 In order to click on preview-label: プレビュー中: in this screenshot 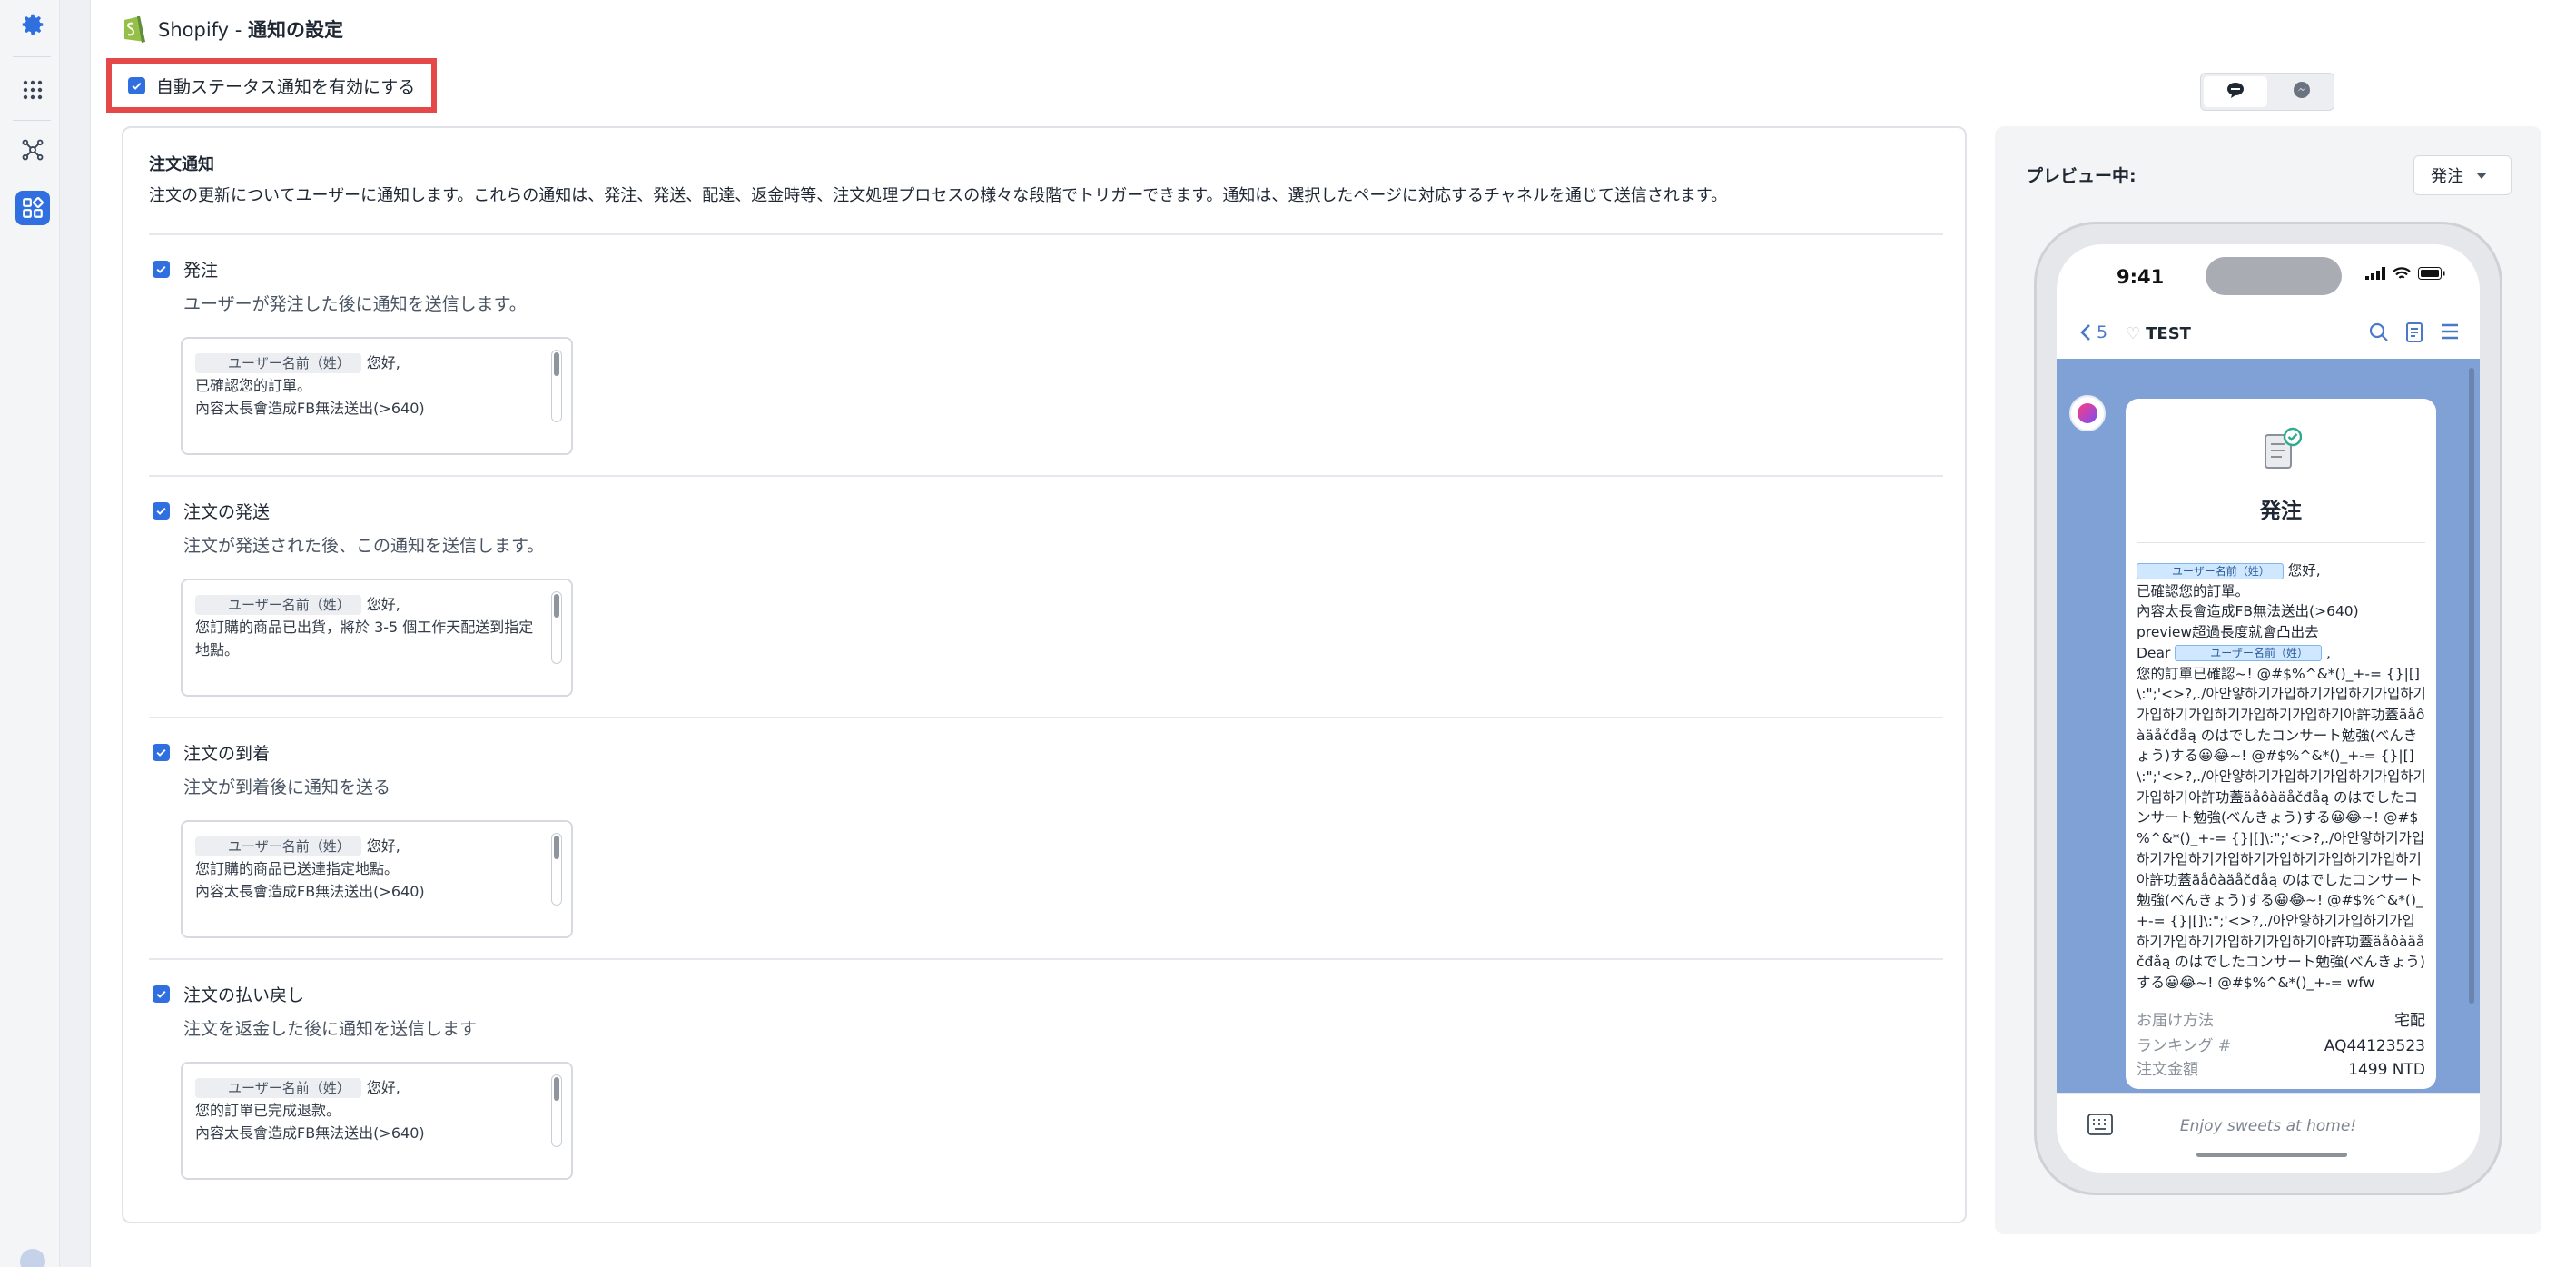, I will do `click(2081, 176)`.